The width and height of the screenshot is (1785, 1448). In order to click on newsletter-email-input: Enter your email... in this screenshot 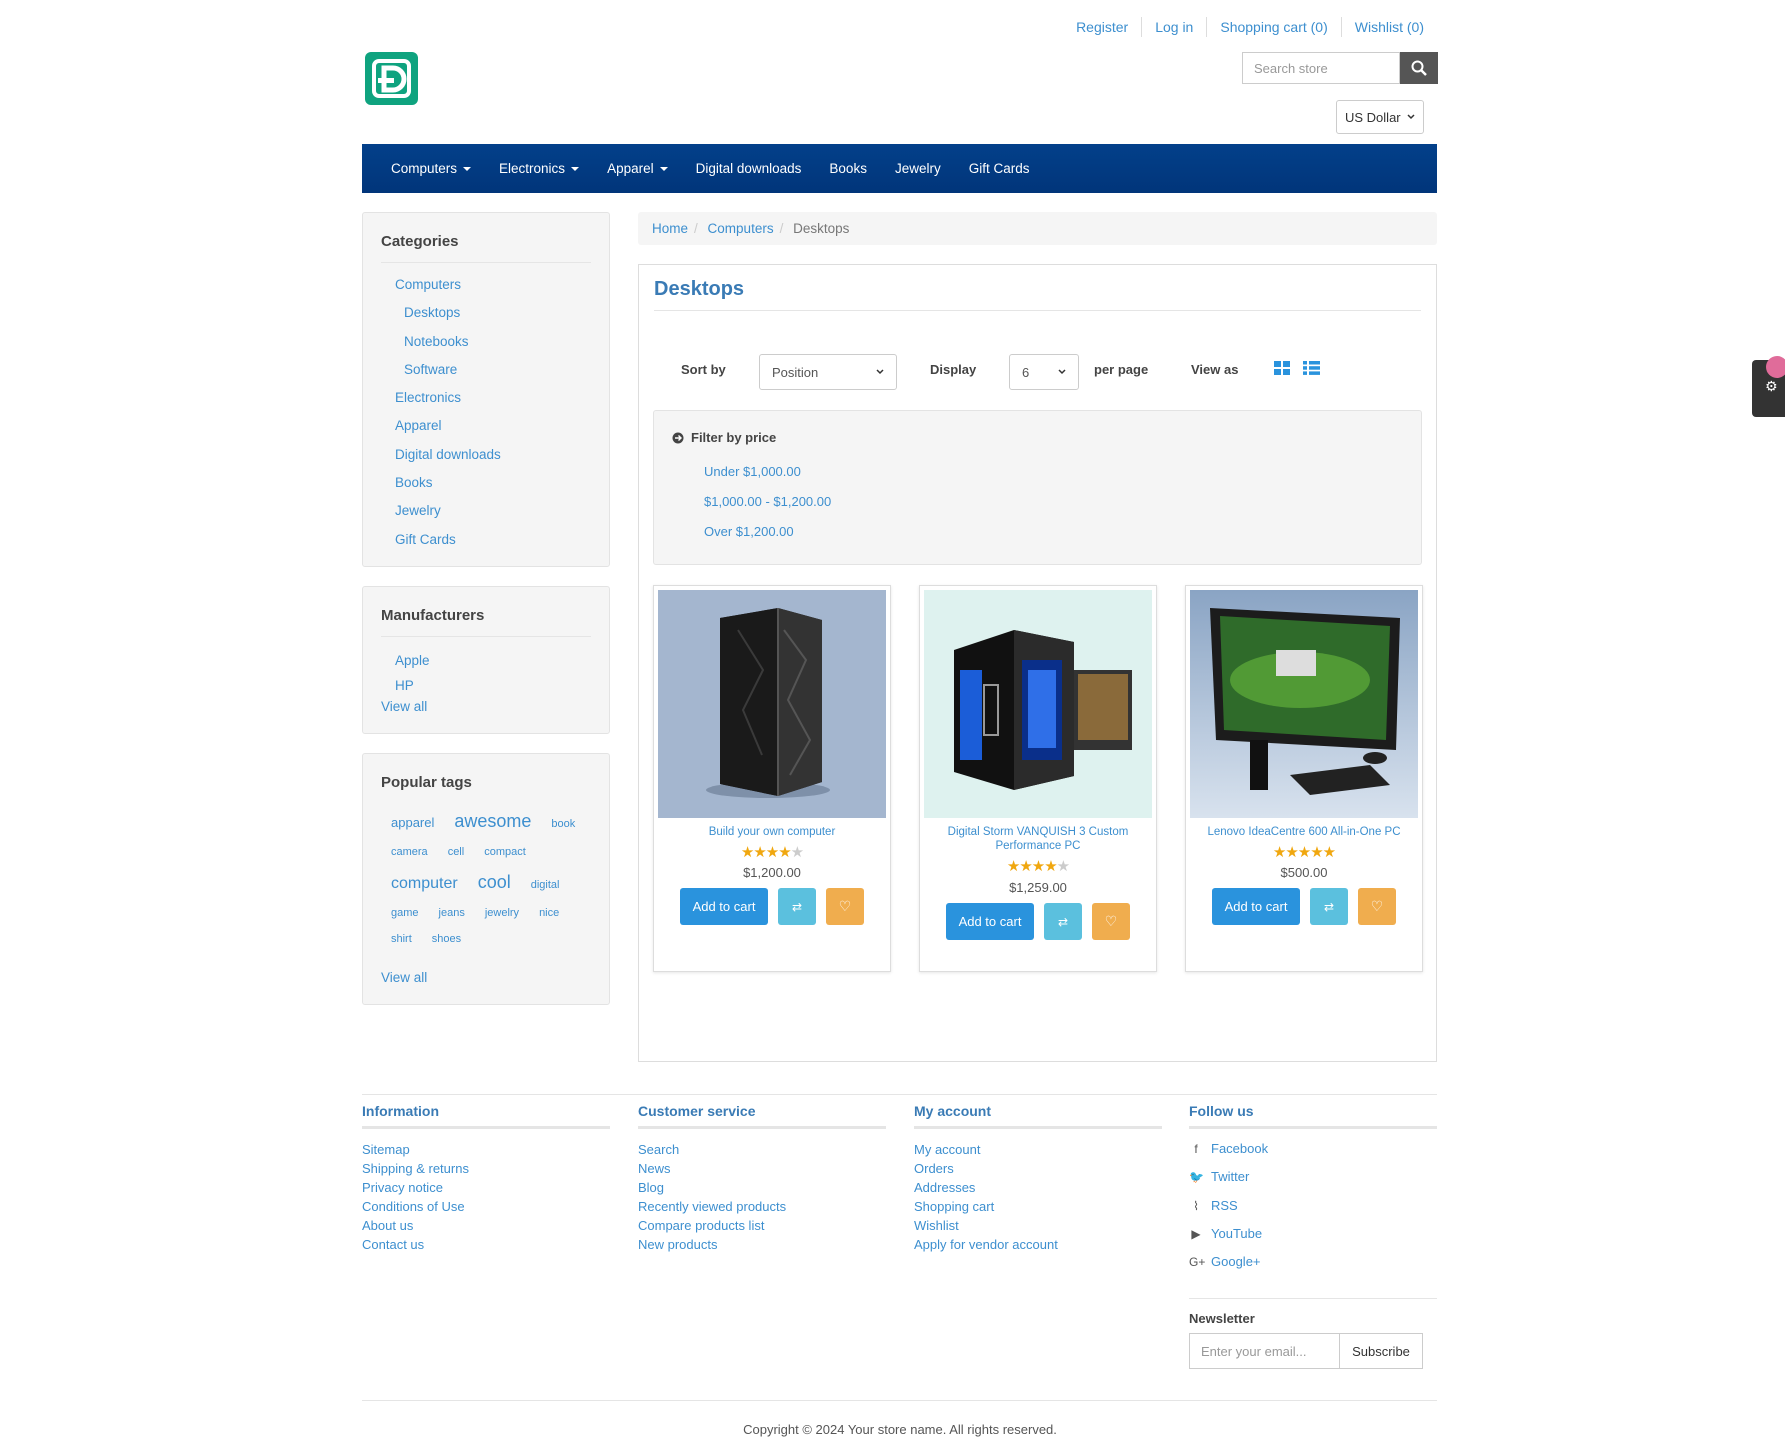, I will do `click(1264, 1351)`.